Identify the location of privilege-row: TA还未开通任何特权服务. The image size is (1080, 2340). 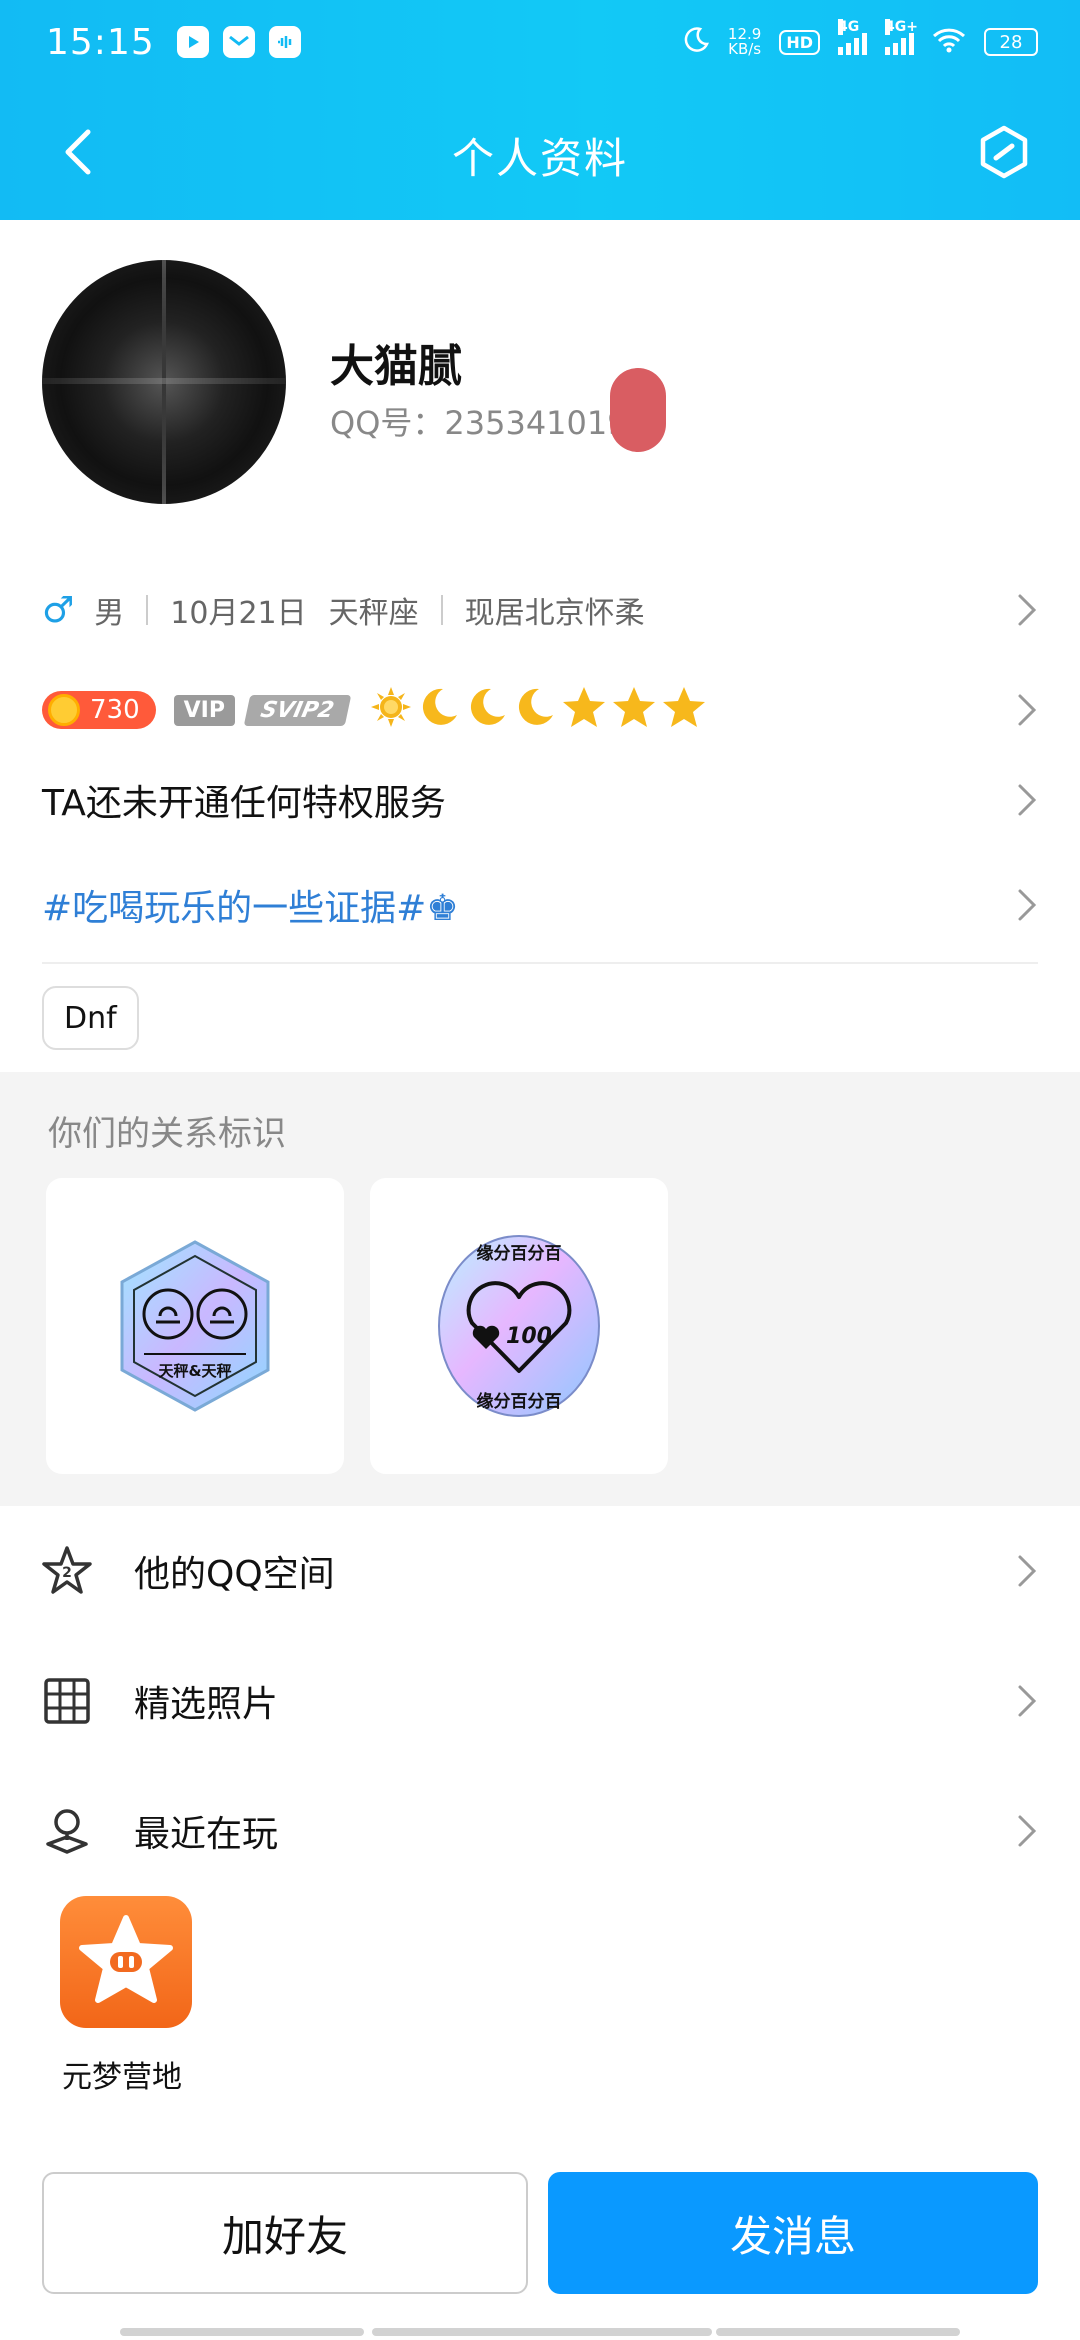
(540, 800).